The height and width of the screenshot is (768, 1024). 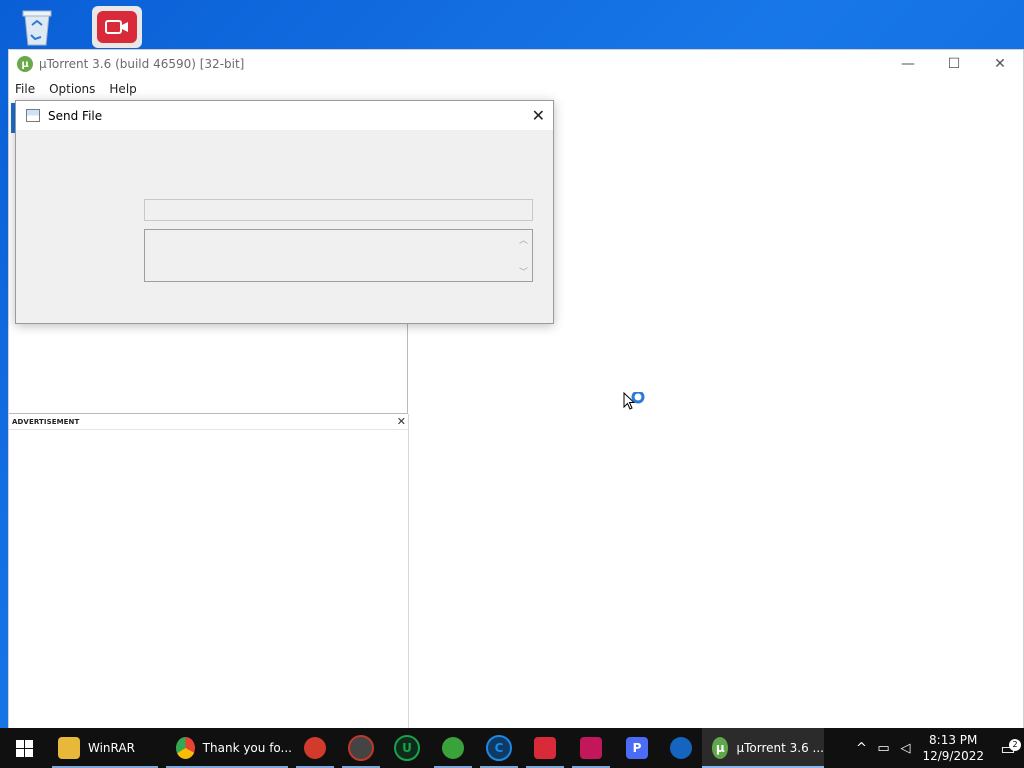 I want to click on taskbar-item-winrar: WinRAR, so click(x=105, y=748).